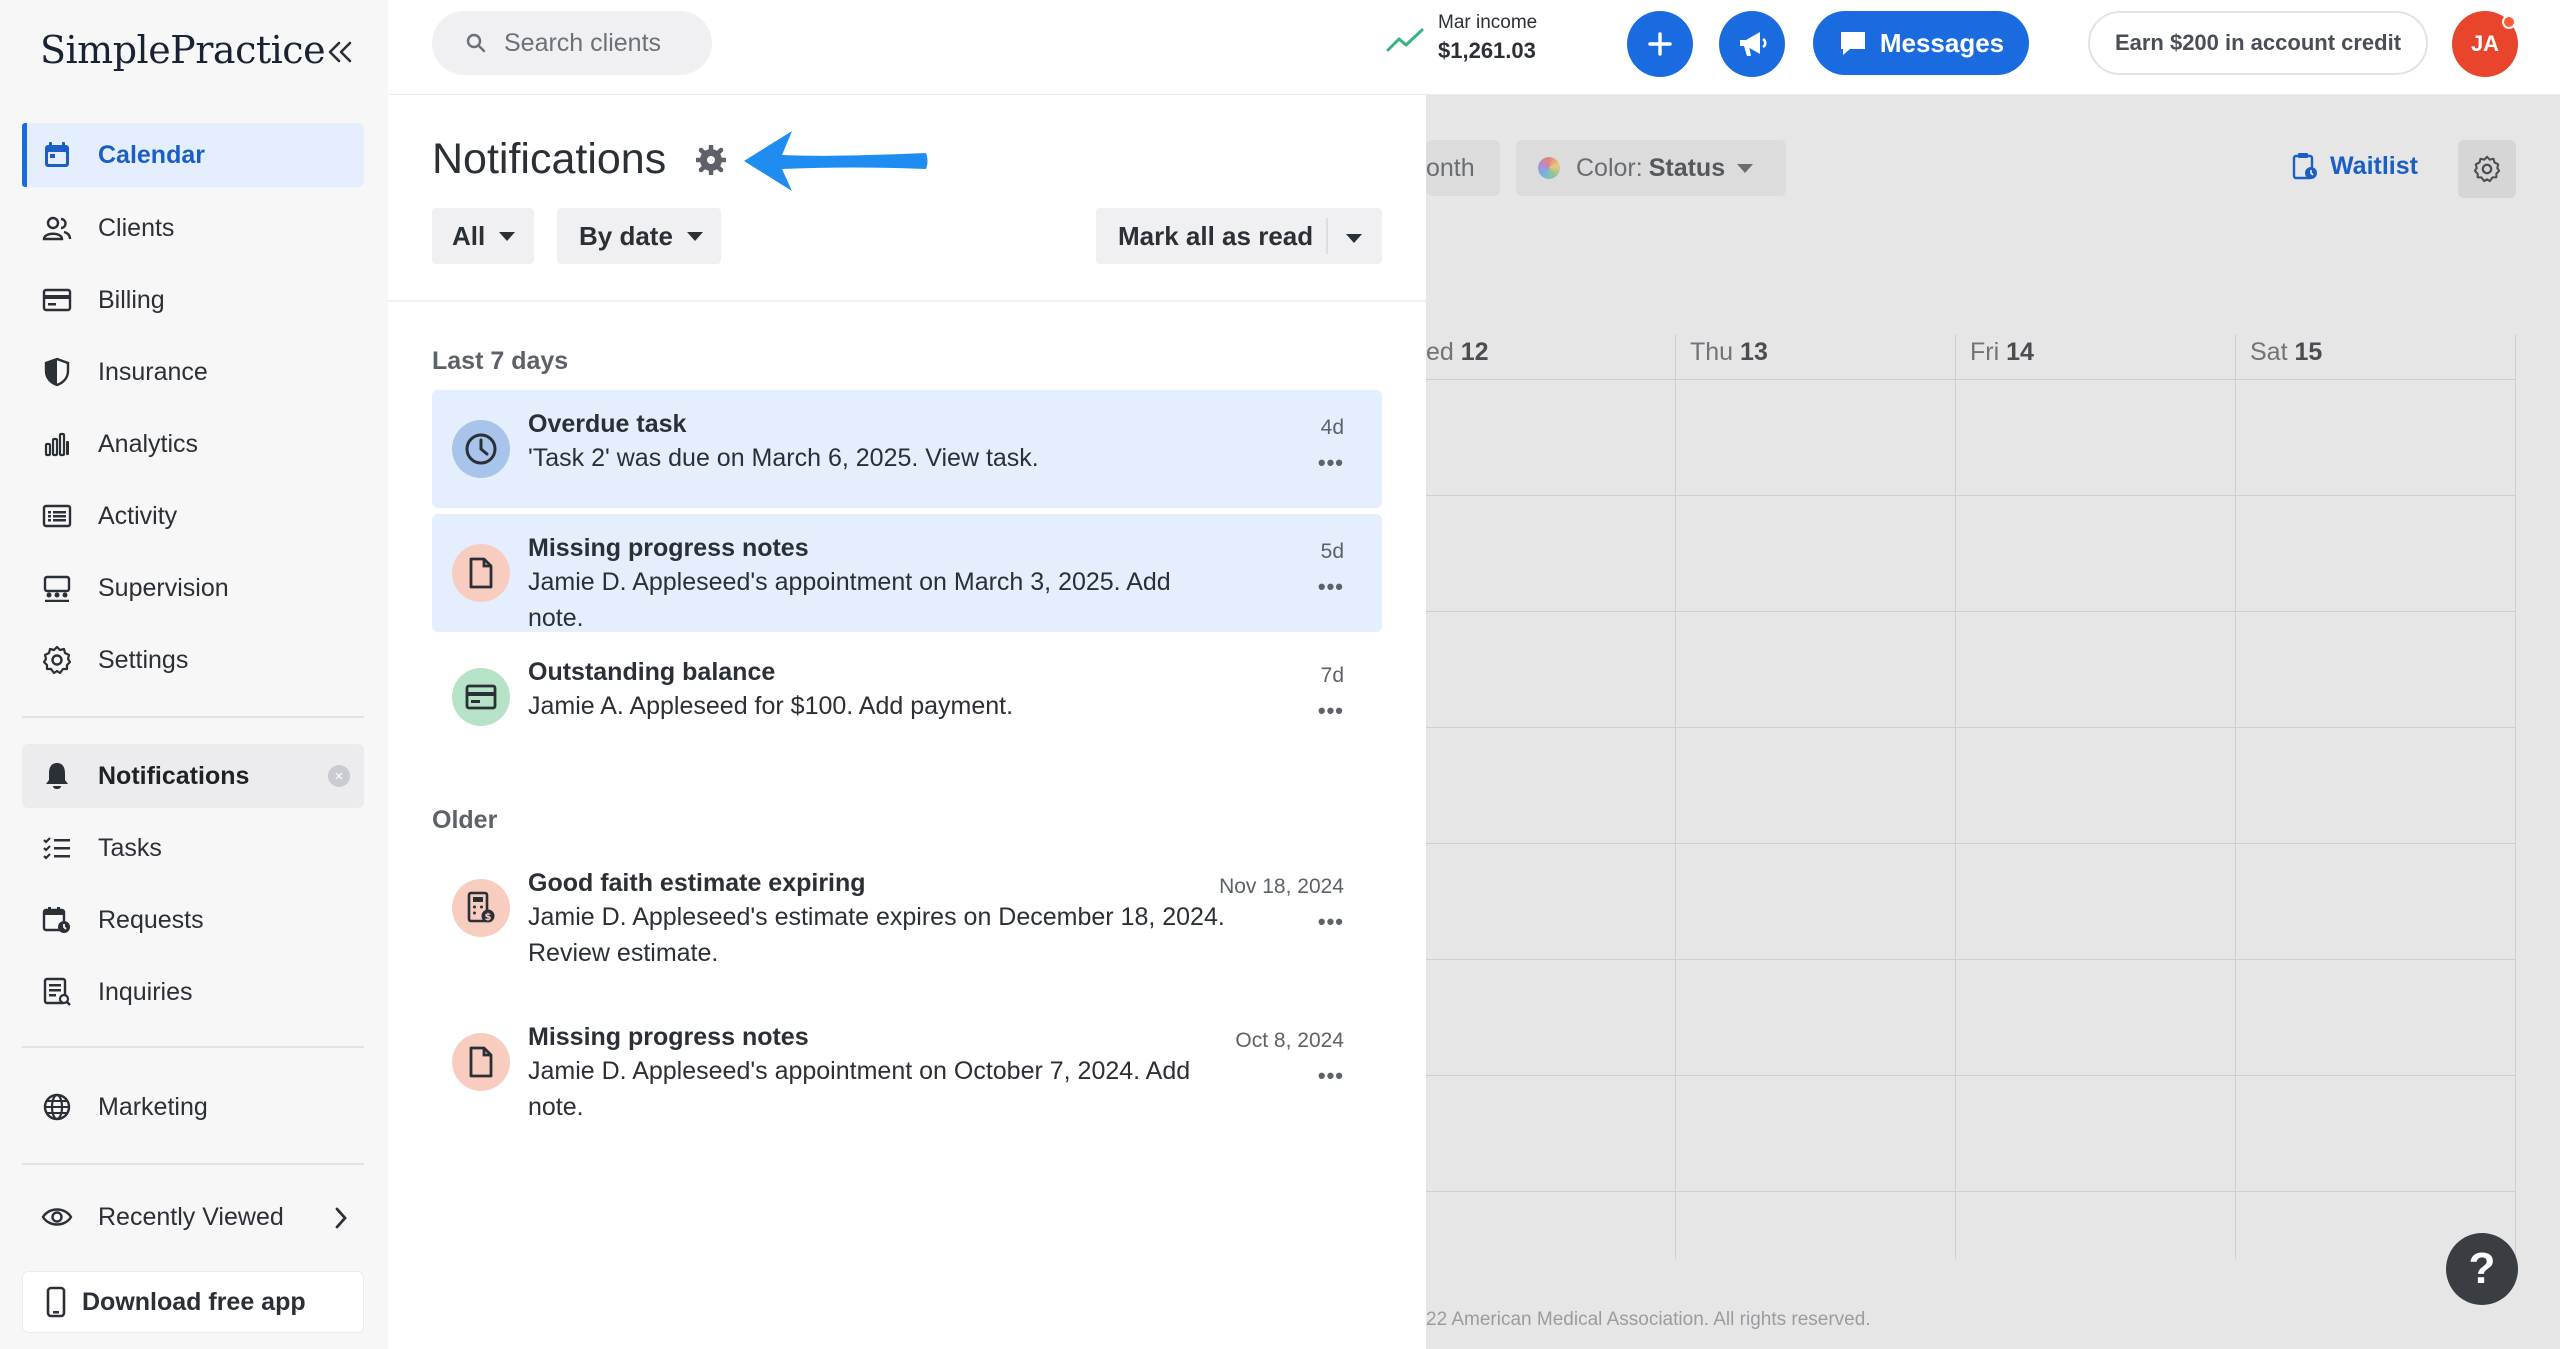 This screenshot has width=2560, height=1349. What do you see at coordinates (1332, 551) in the screenshot?
I see `notification-time: 5d` at bounding box center [1332, 551].